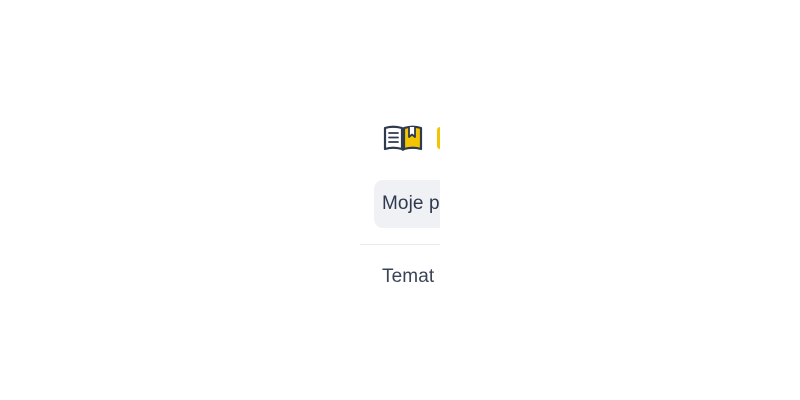 The width and height of the screenshot is (800, 400). I want to click on sidebar-item-moje: Moje p, so click(407, 204).